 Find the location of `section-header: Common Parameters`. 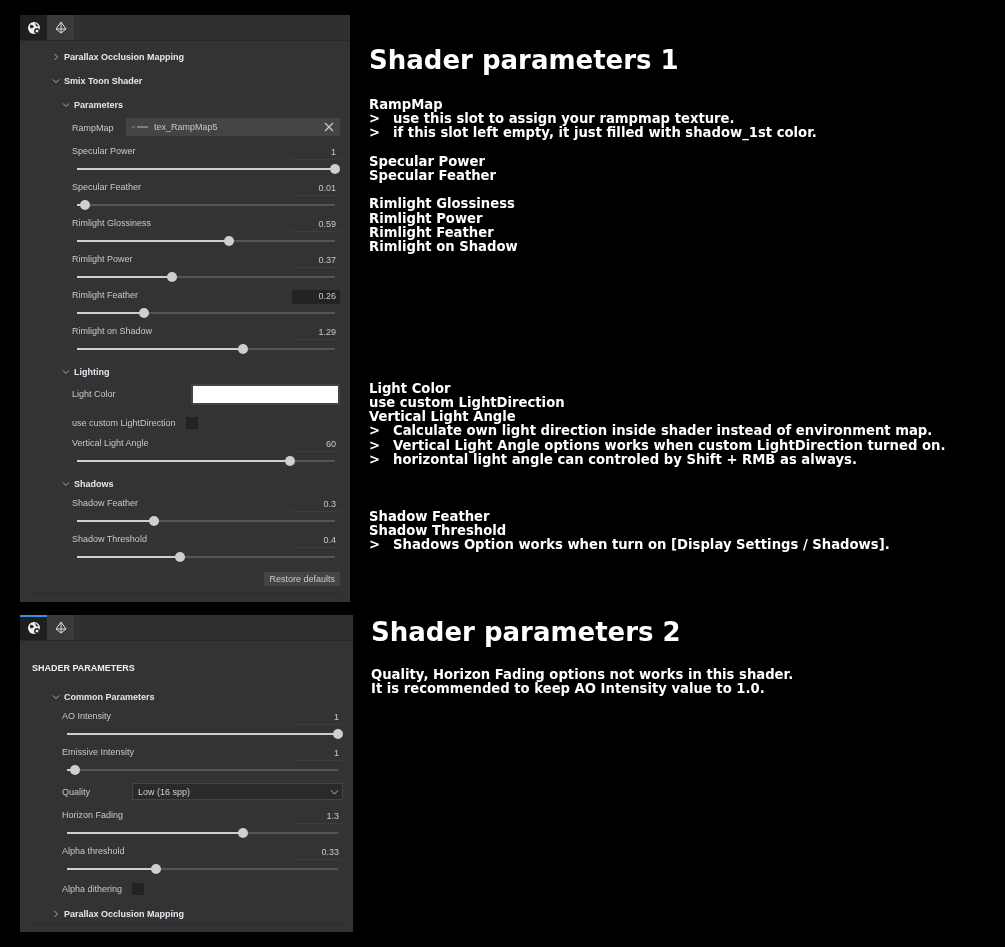

section-header: Common Parameters is located at coordinates (103, 697).